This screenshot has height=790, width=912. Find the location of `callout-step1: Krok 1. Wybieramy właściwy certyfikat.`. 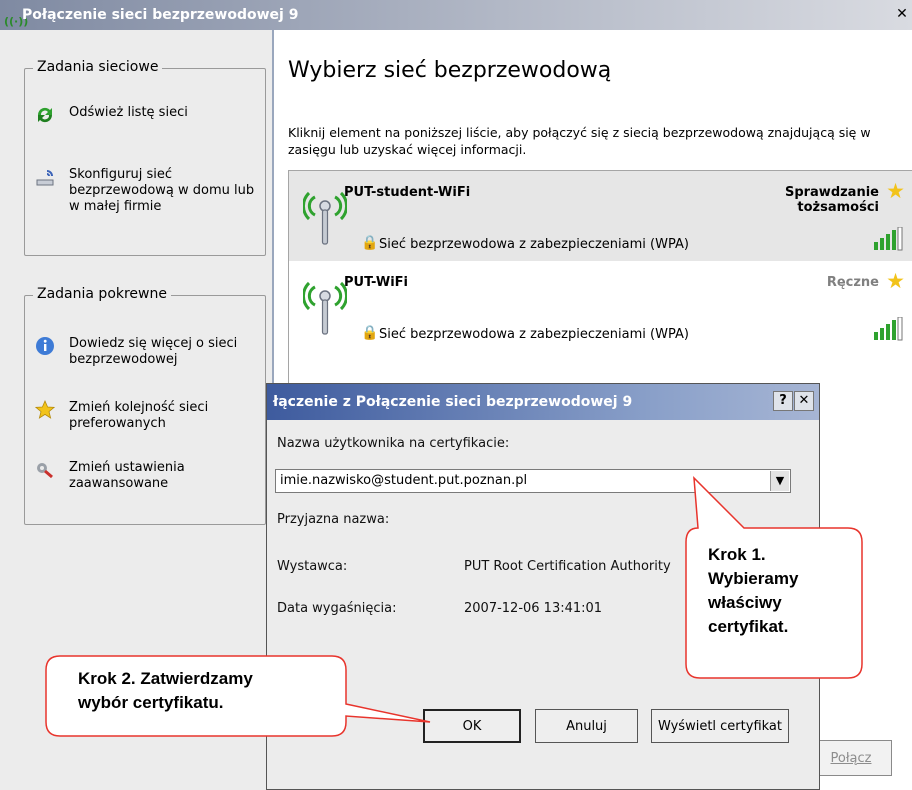

callout-step1: Krok 1. Wybieramy właściwy certyfikat. is located at coordinates (753, 590).